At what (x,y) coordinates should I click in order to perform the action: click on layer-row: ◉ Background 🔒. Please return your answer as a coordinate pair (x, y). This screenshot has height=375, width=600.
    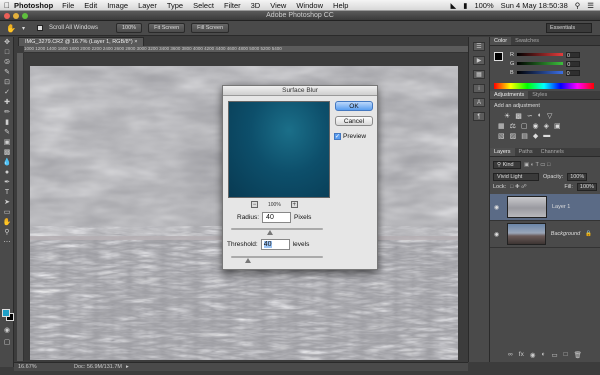
    Looking at the image, I should click on (545, 234).